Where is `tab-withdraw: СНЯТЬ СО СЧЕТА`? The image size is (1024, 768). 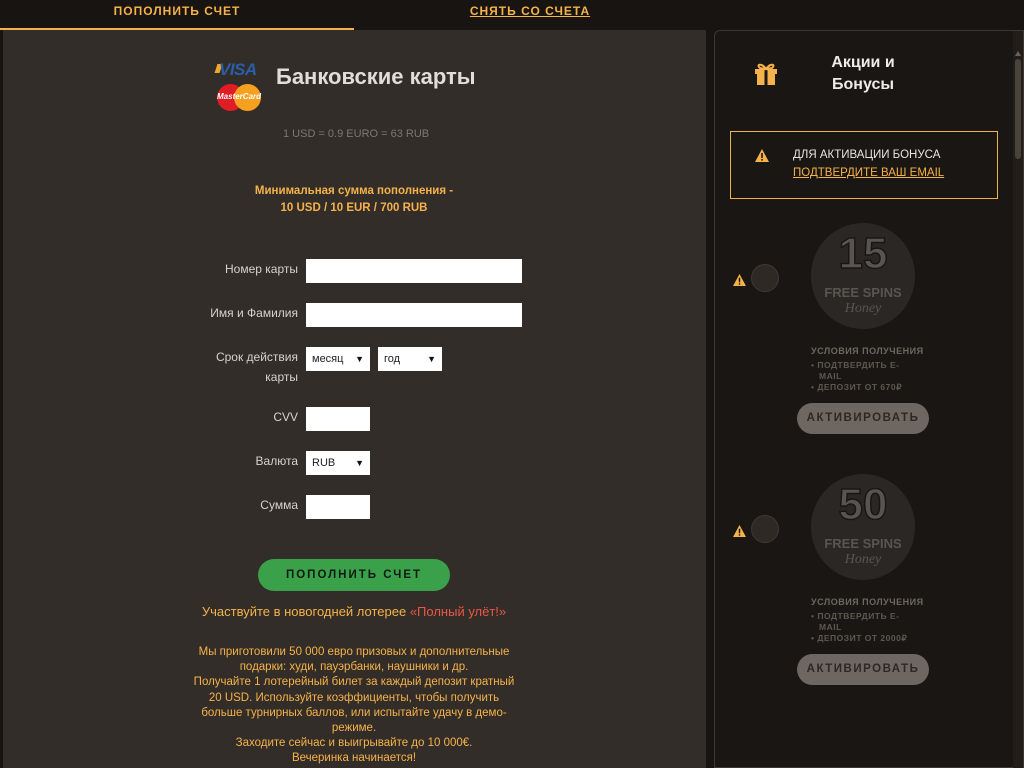
tab-withdraw: СНЯТЬ СО СЧЕТА is located at coordinates (530, 15).